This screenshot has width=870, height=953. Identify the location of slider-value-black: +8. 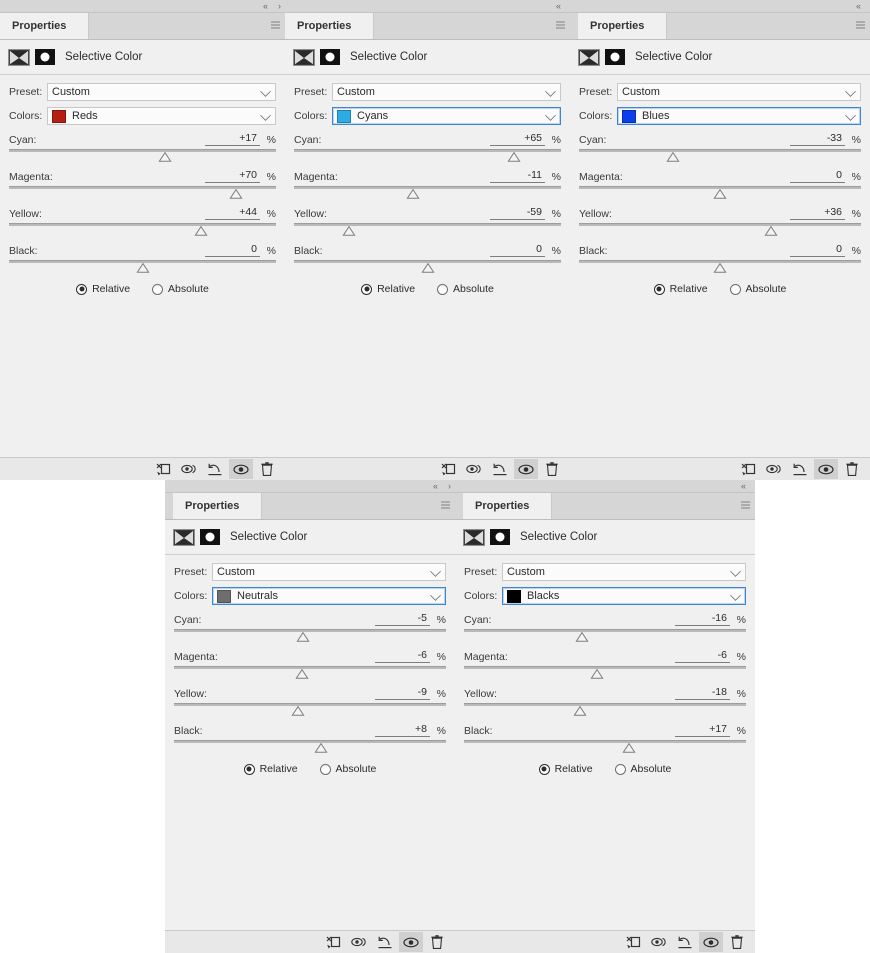
(402, 730).